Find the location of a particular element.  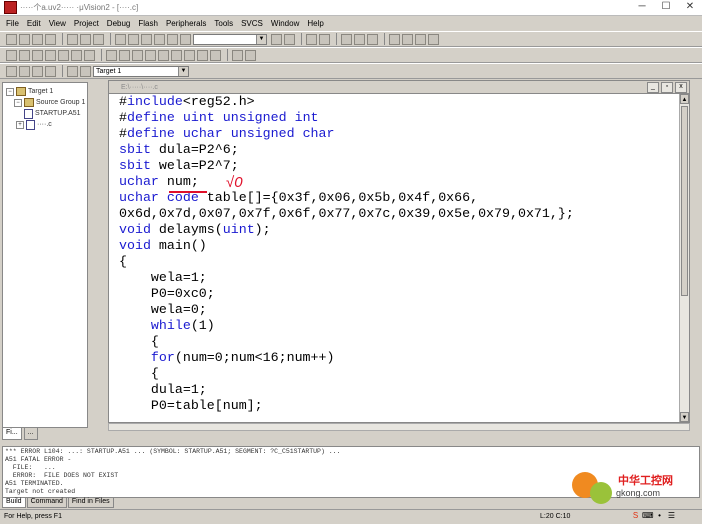

ime-icon: S is located at coordinates (635, 515).